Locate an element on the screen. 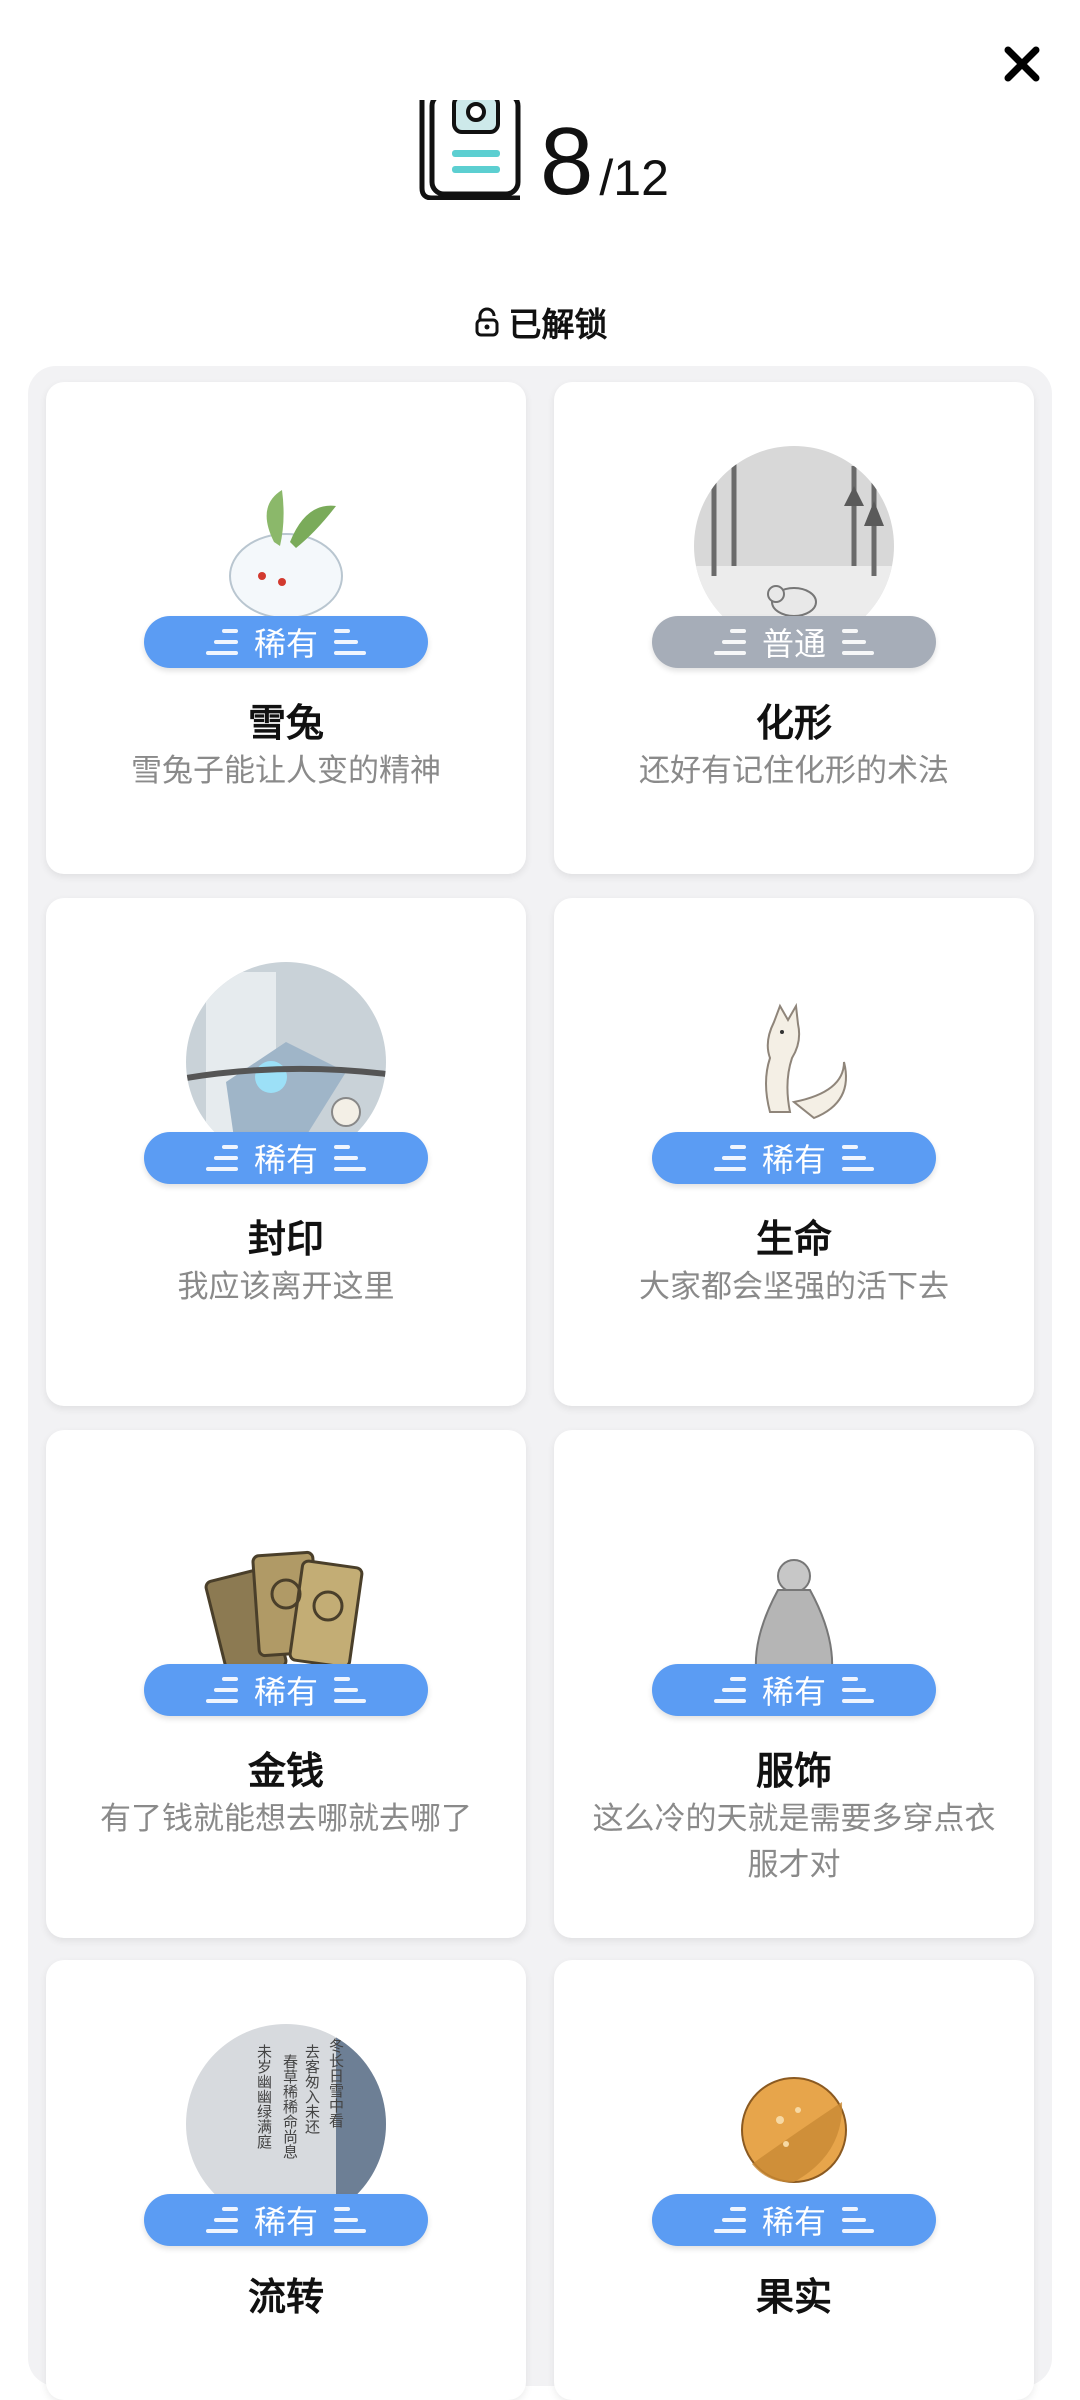  collection-header: 8 /12 is located at coordinates (540, 160).